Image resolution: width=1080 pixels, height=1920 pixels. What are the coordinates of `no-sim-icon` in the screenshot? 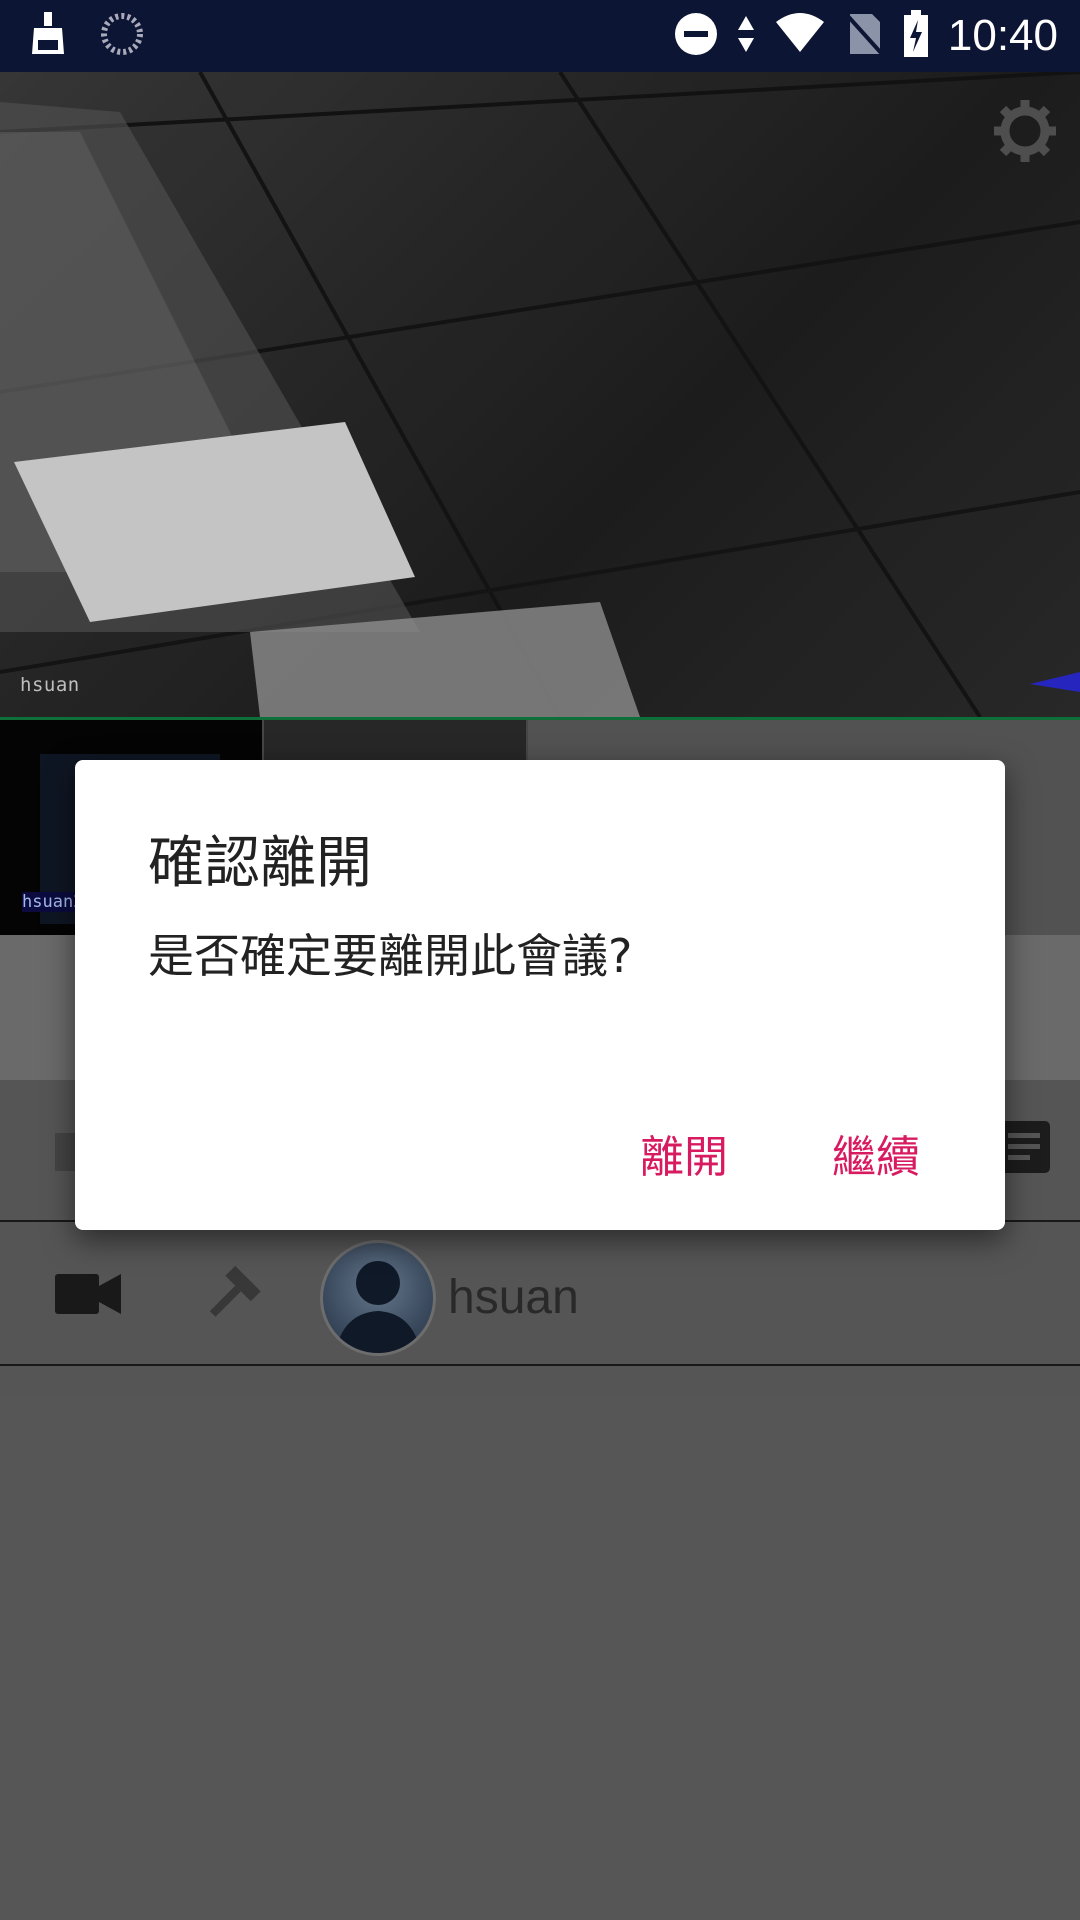 It's located at (864, 36).